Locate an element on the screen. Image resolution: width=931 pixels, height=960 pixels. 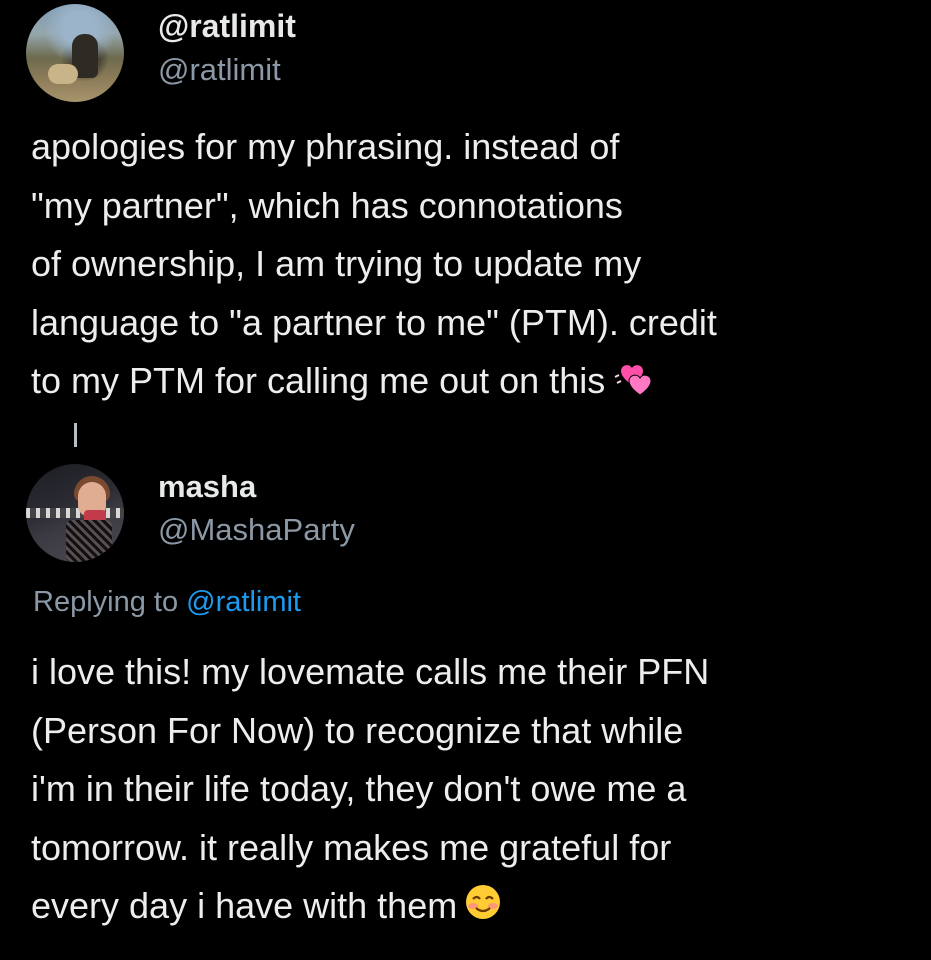
avatar-rail-shape is located at coordinates (75, 513).